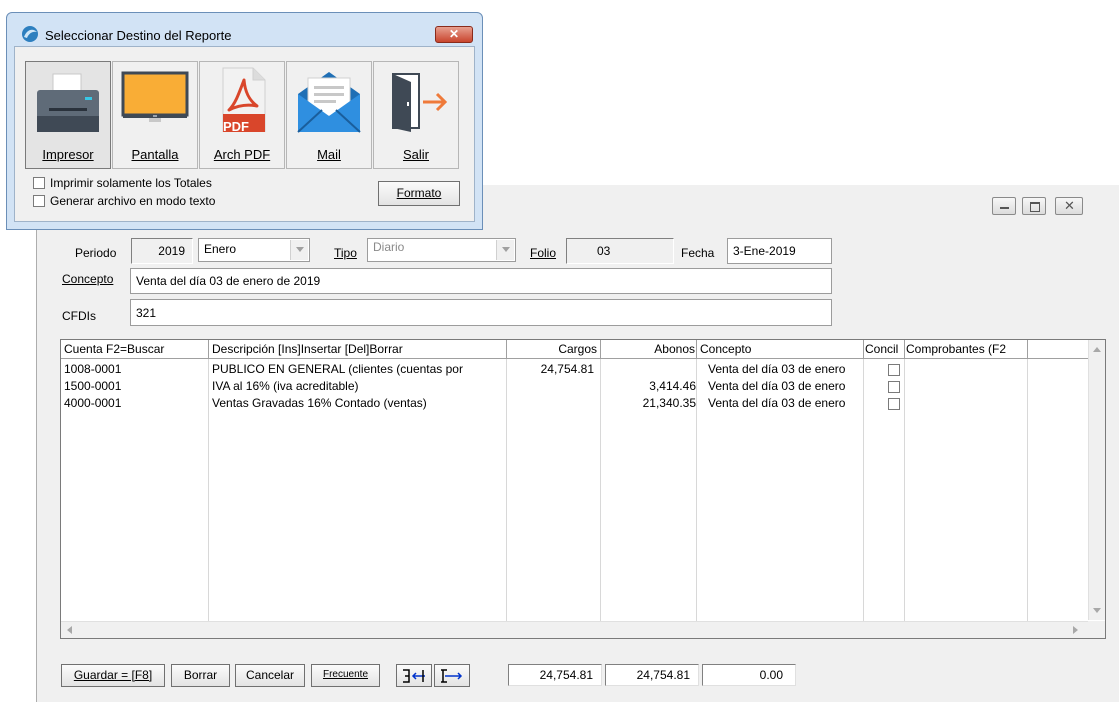  I want to click on cancelar-button: Cancelar, so click(270, 675).